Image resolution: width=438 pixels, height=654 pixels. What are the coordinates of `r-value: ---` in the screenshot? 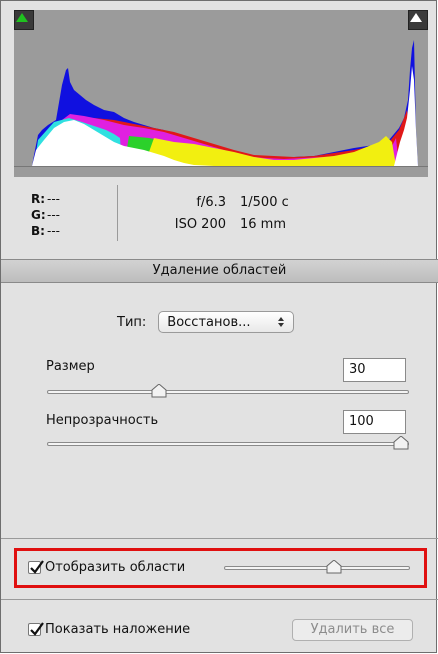 It's located at (53, 199).